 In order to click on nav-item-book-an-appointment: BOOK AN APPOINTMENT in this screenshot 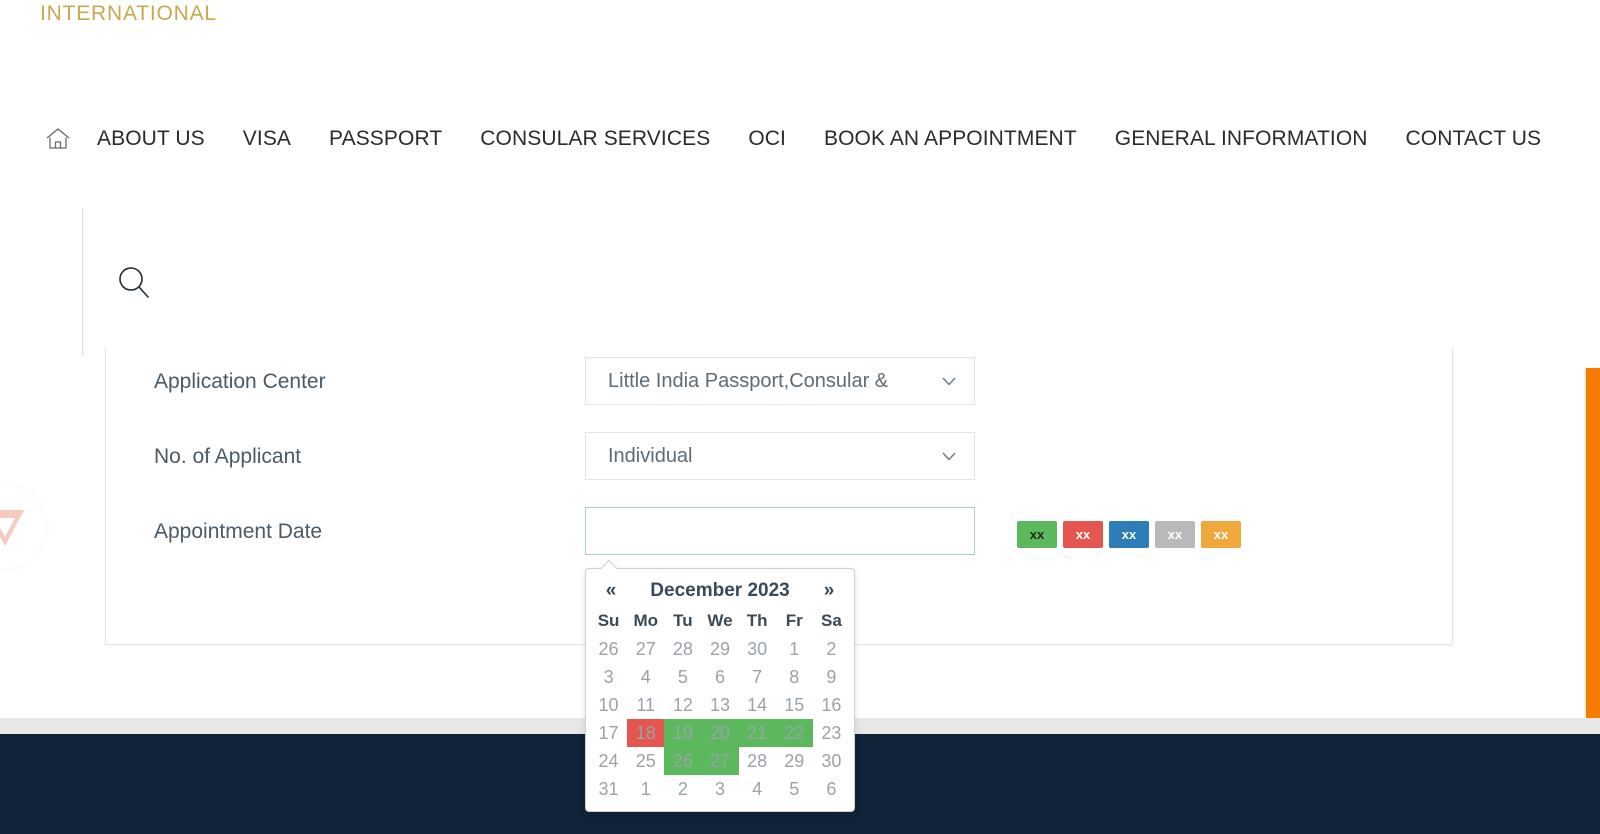, I will do `click(950, 139)`.